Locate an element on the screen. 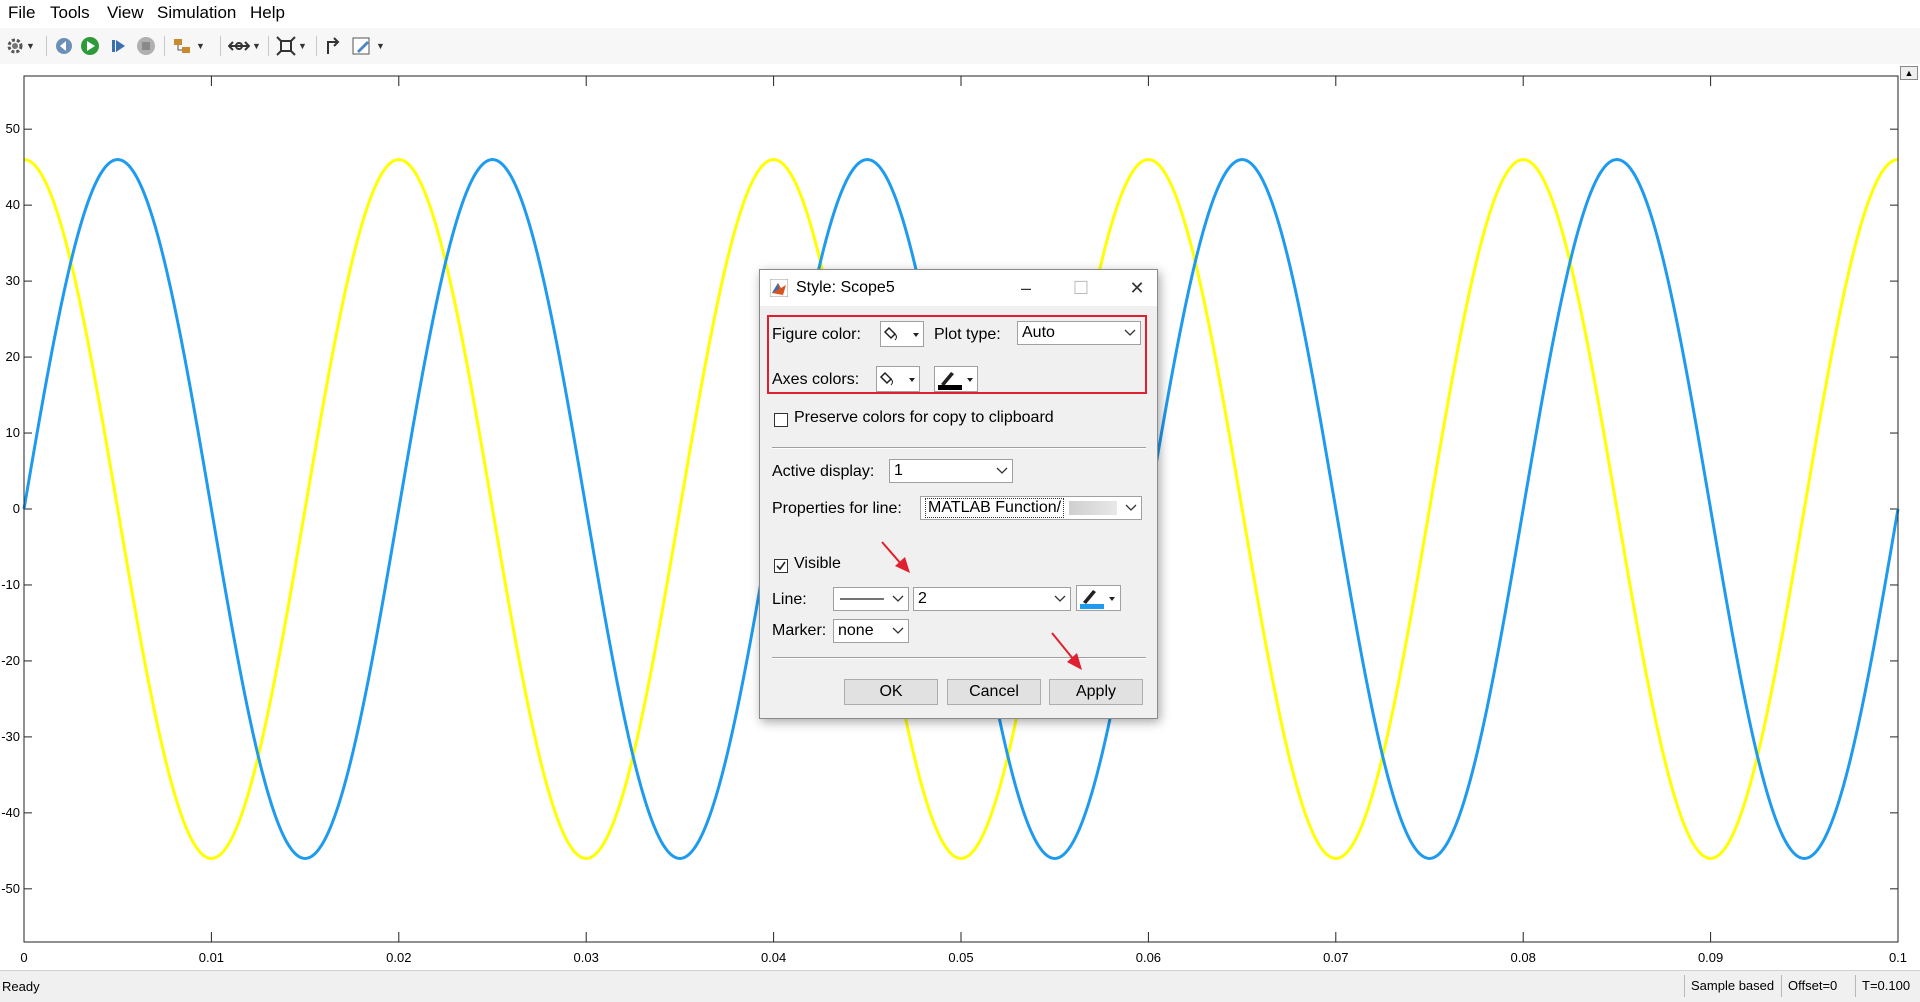 The height and width of the screenshot is (1002, 1920). y-tick-label: 30 is located at coordinates (13, 280).